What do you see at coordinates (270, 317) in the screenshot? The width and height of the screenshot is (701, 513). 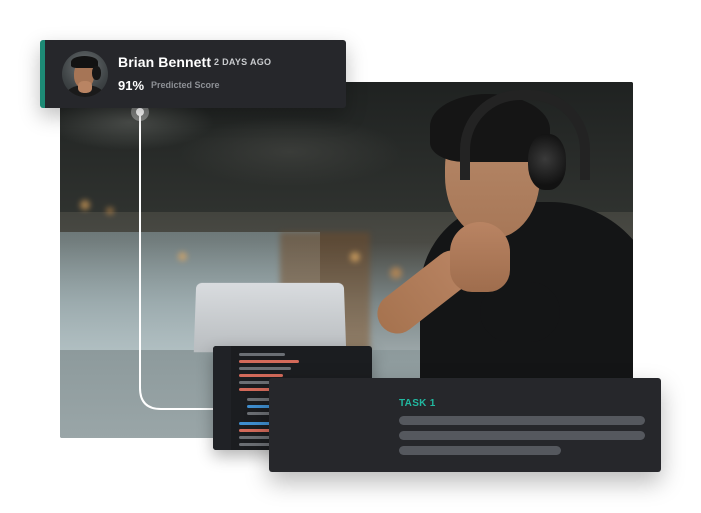 I see `laptop` at bounding box center [270, 317].